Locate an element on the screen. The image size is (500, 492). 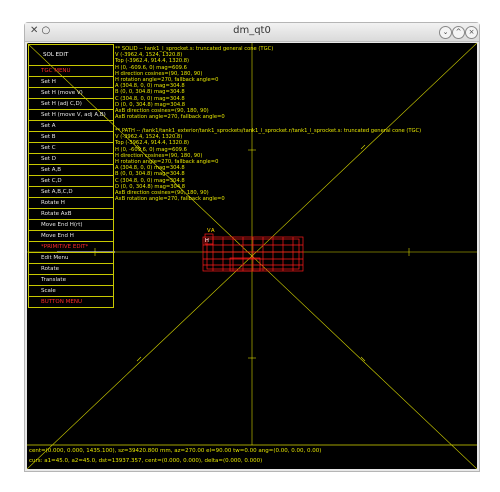
minimize-icon: ⌄ is located at coordinates (445, 32).